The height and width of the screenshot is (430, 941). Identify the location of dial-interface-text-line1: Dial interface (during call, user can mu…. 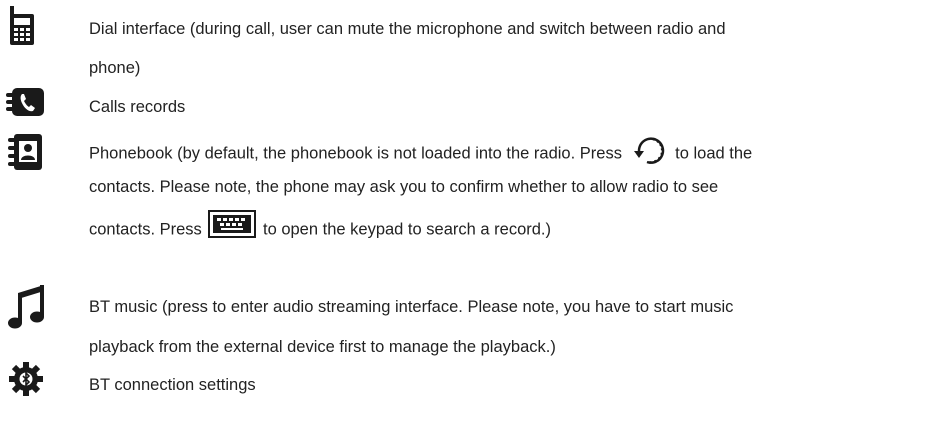
(407, 29).